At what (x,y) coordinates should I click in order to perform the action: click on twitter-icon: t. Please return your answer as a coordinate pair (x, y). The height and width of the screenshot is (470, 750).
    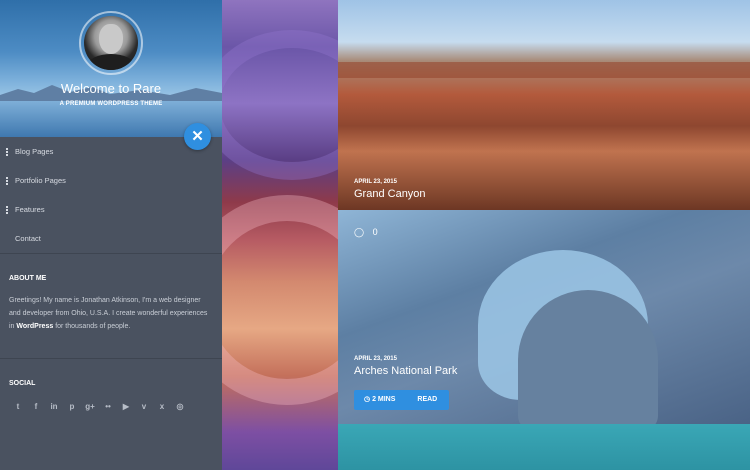
    Looking at the image, I should click on (18, 406).